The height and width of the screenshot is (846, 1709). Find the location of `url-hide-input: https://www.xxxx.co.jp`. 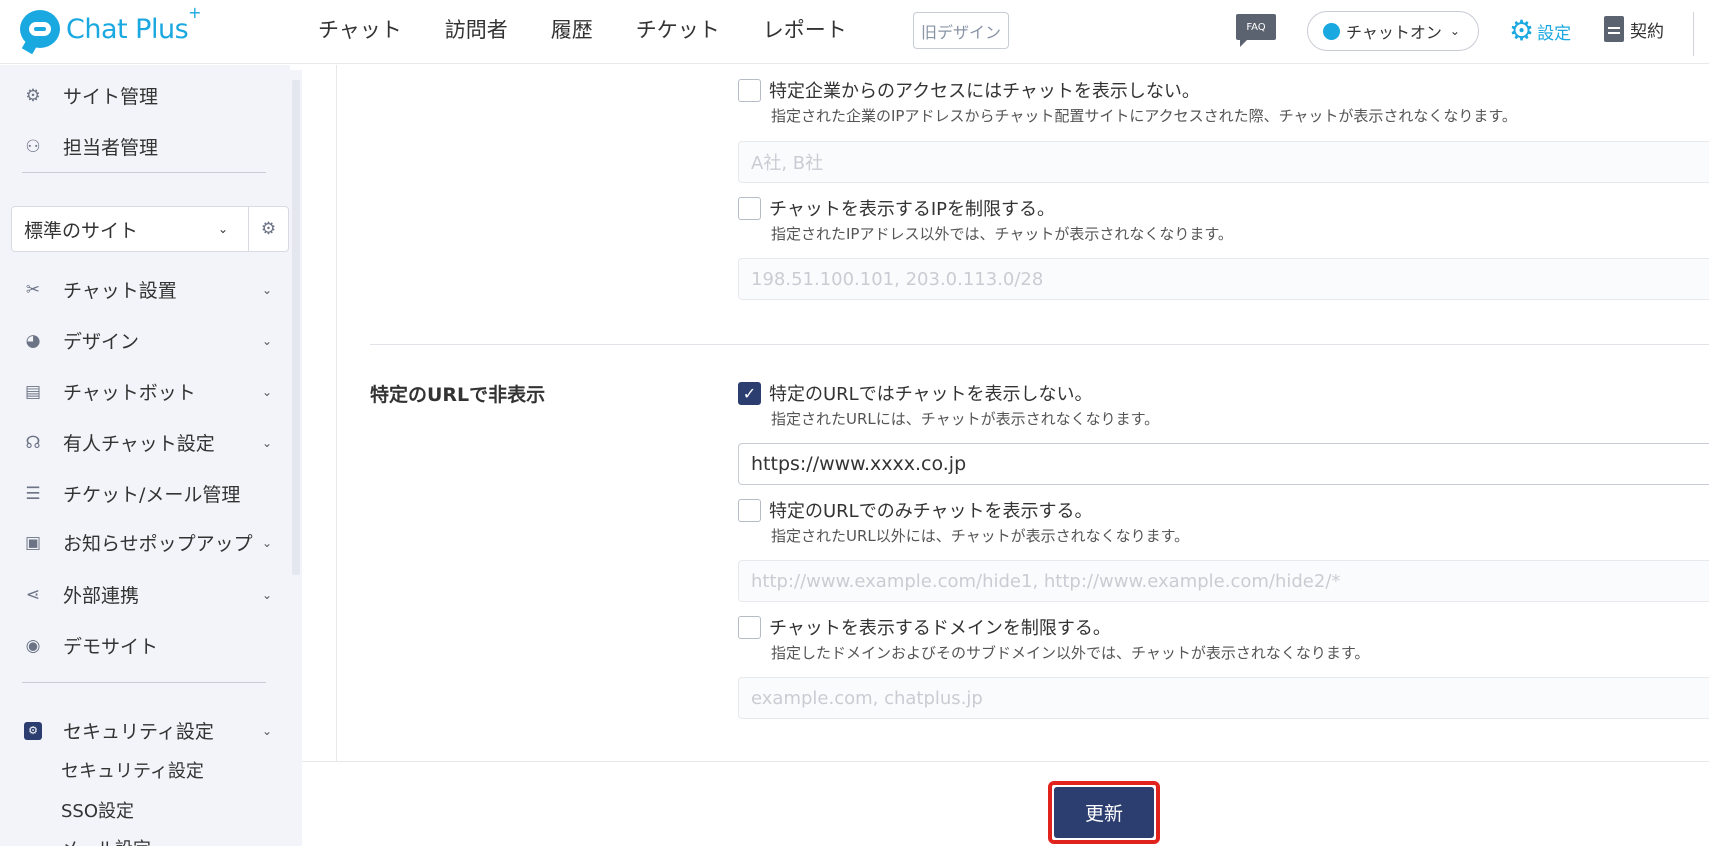

url-hide-input: https://www.xxxx.co.jp is located at coordinates (1223, 464).